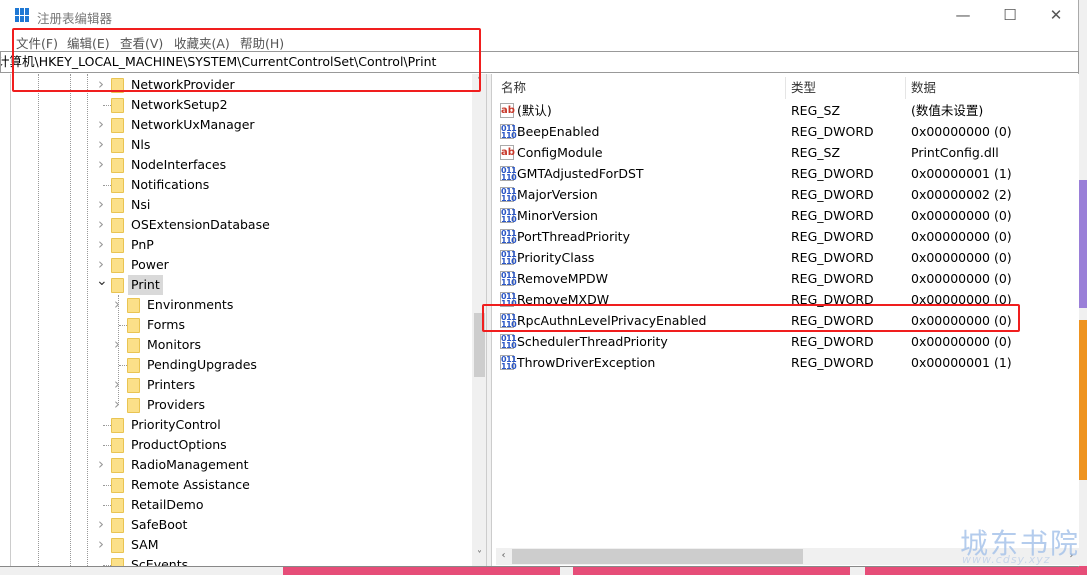 Image resolution: width=1087 pixels, height=575 pixels. Describe the element at coordinates (117, 545) in the screenshot. I see `folder-icon` at that location.